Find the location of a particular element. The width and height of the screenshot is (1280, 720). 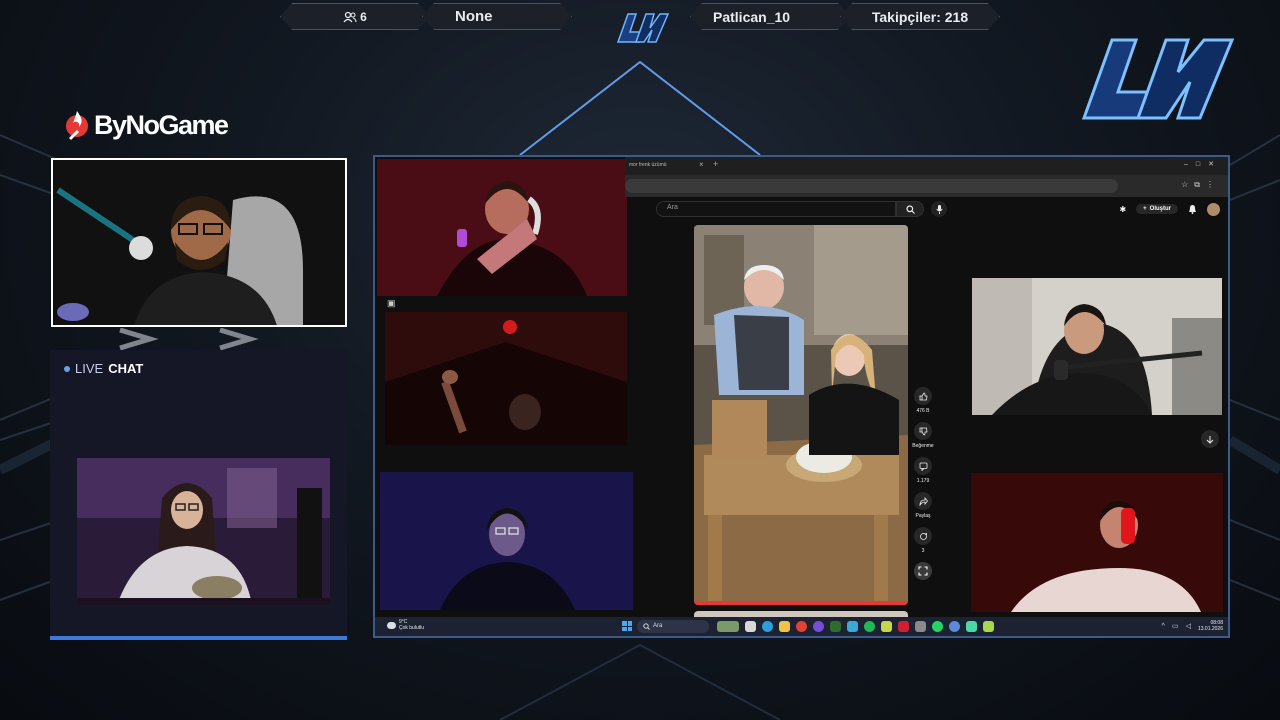

network-icon: ▭ is located at coordinates (1175, 626).